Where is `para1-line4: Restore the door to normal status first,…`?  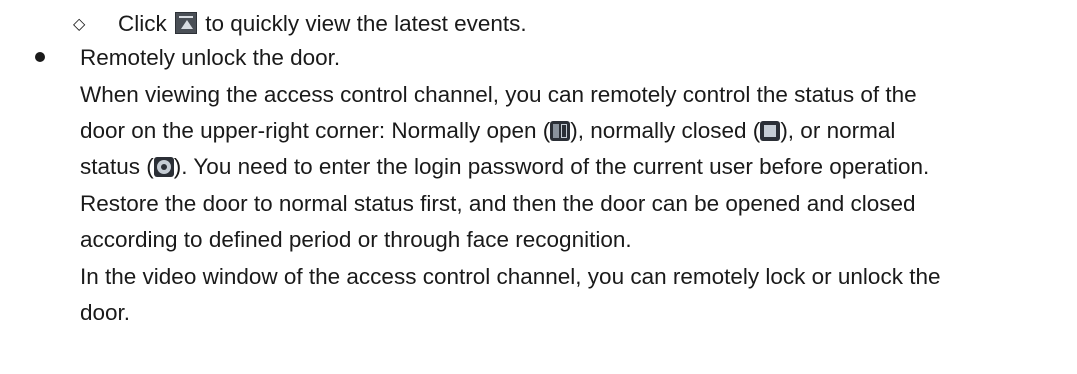 para1-line4: Restore the door to normal status first,… is located at coordinates (498, 203).